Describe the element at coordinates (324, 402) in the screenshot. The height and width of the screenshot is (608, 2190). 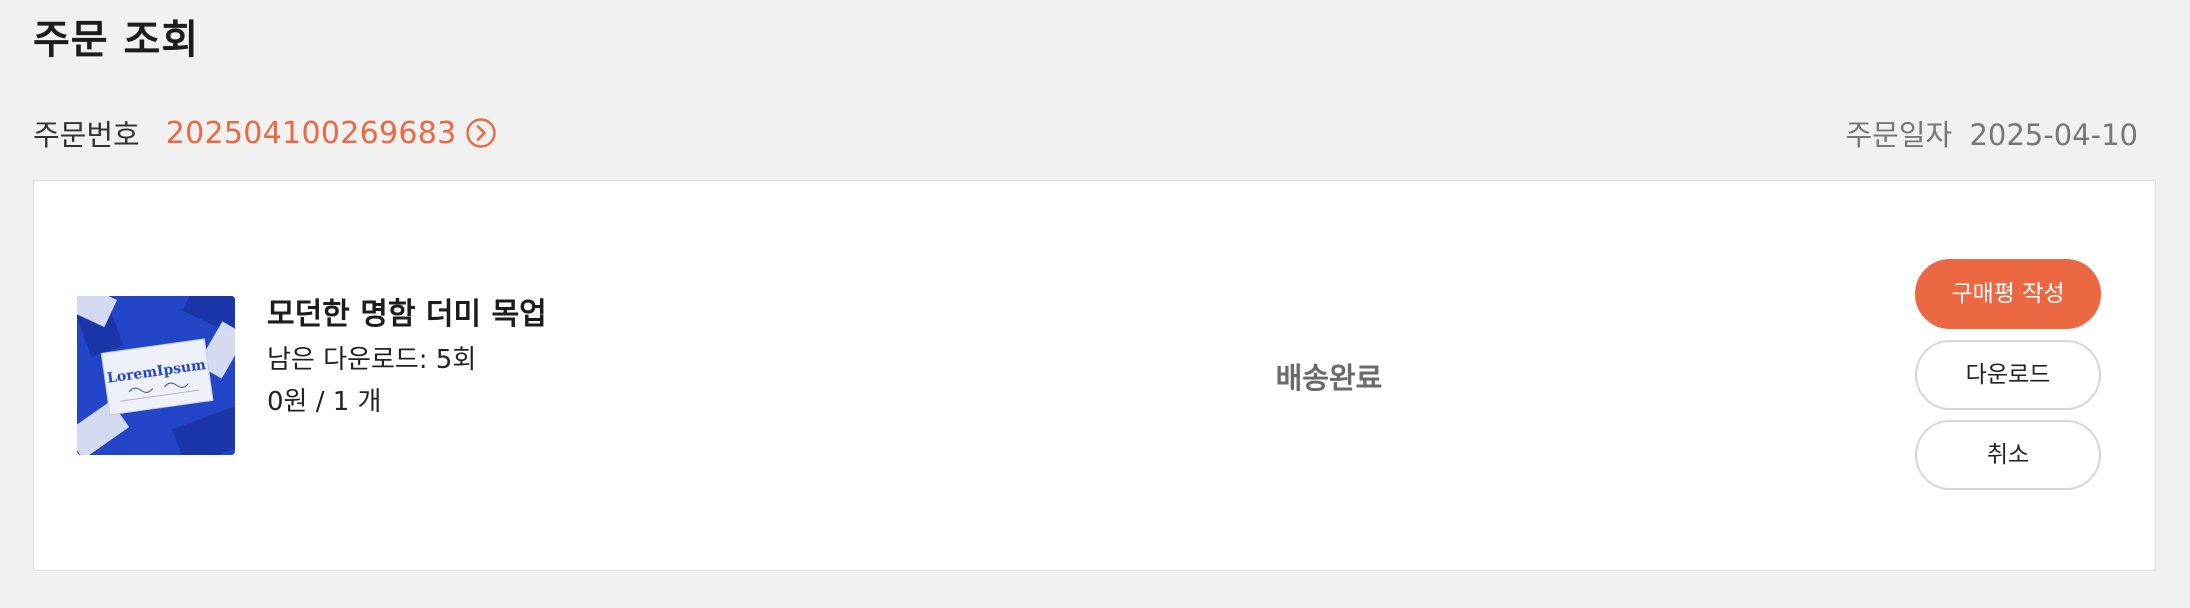
I see `price-quantity: 0원 / 1 개` at that location.